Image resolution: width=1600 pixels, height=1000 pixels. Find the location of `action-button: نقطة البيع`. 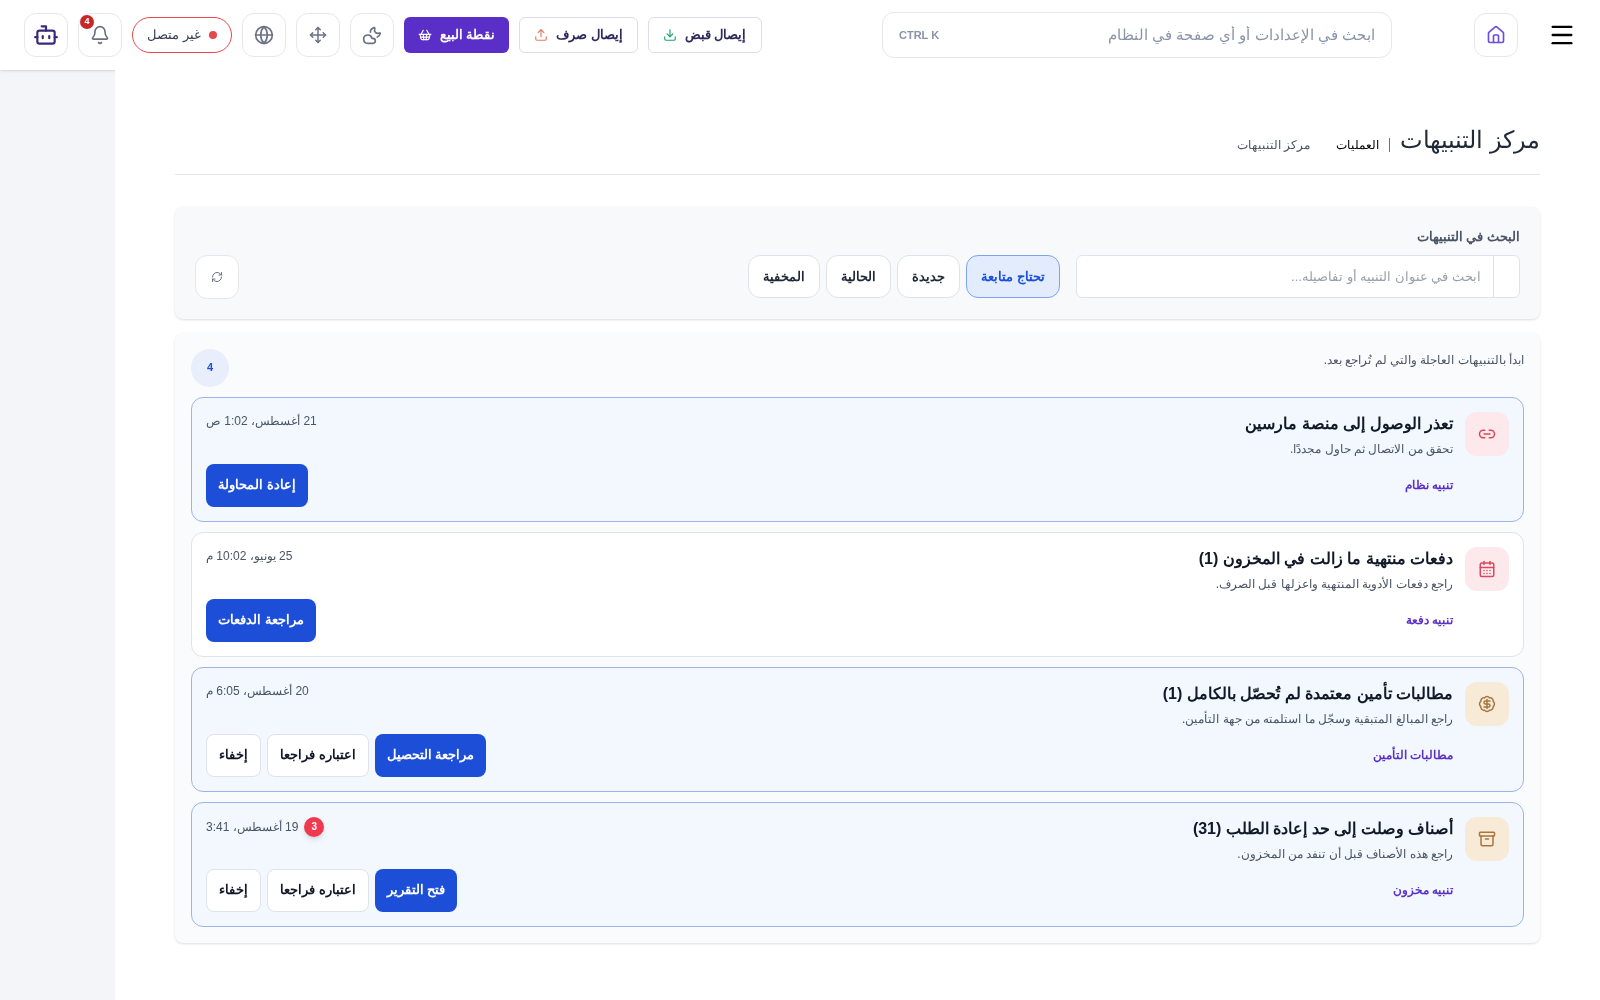

action-button: نقطة البيع is located at coordinates (456, 35).